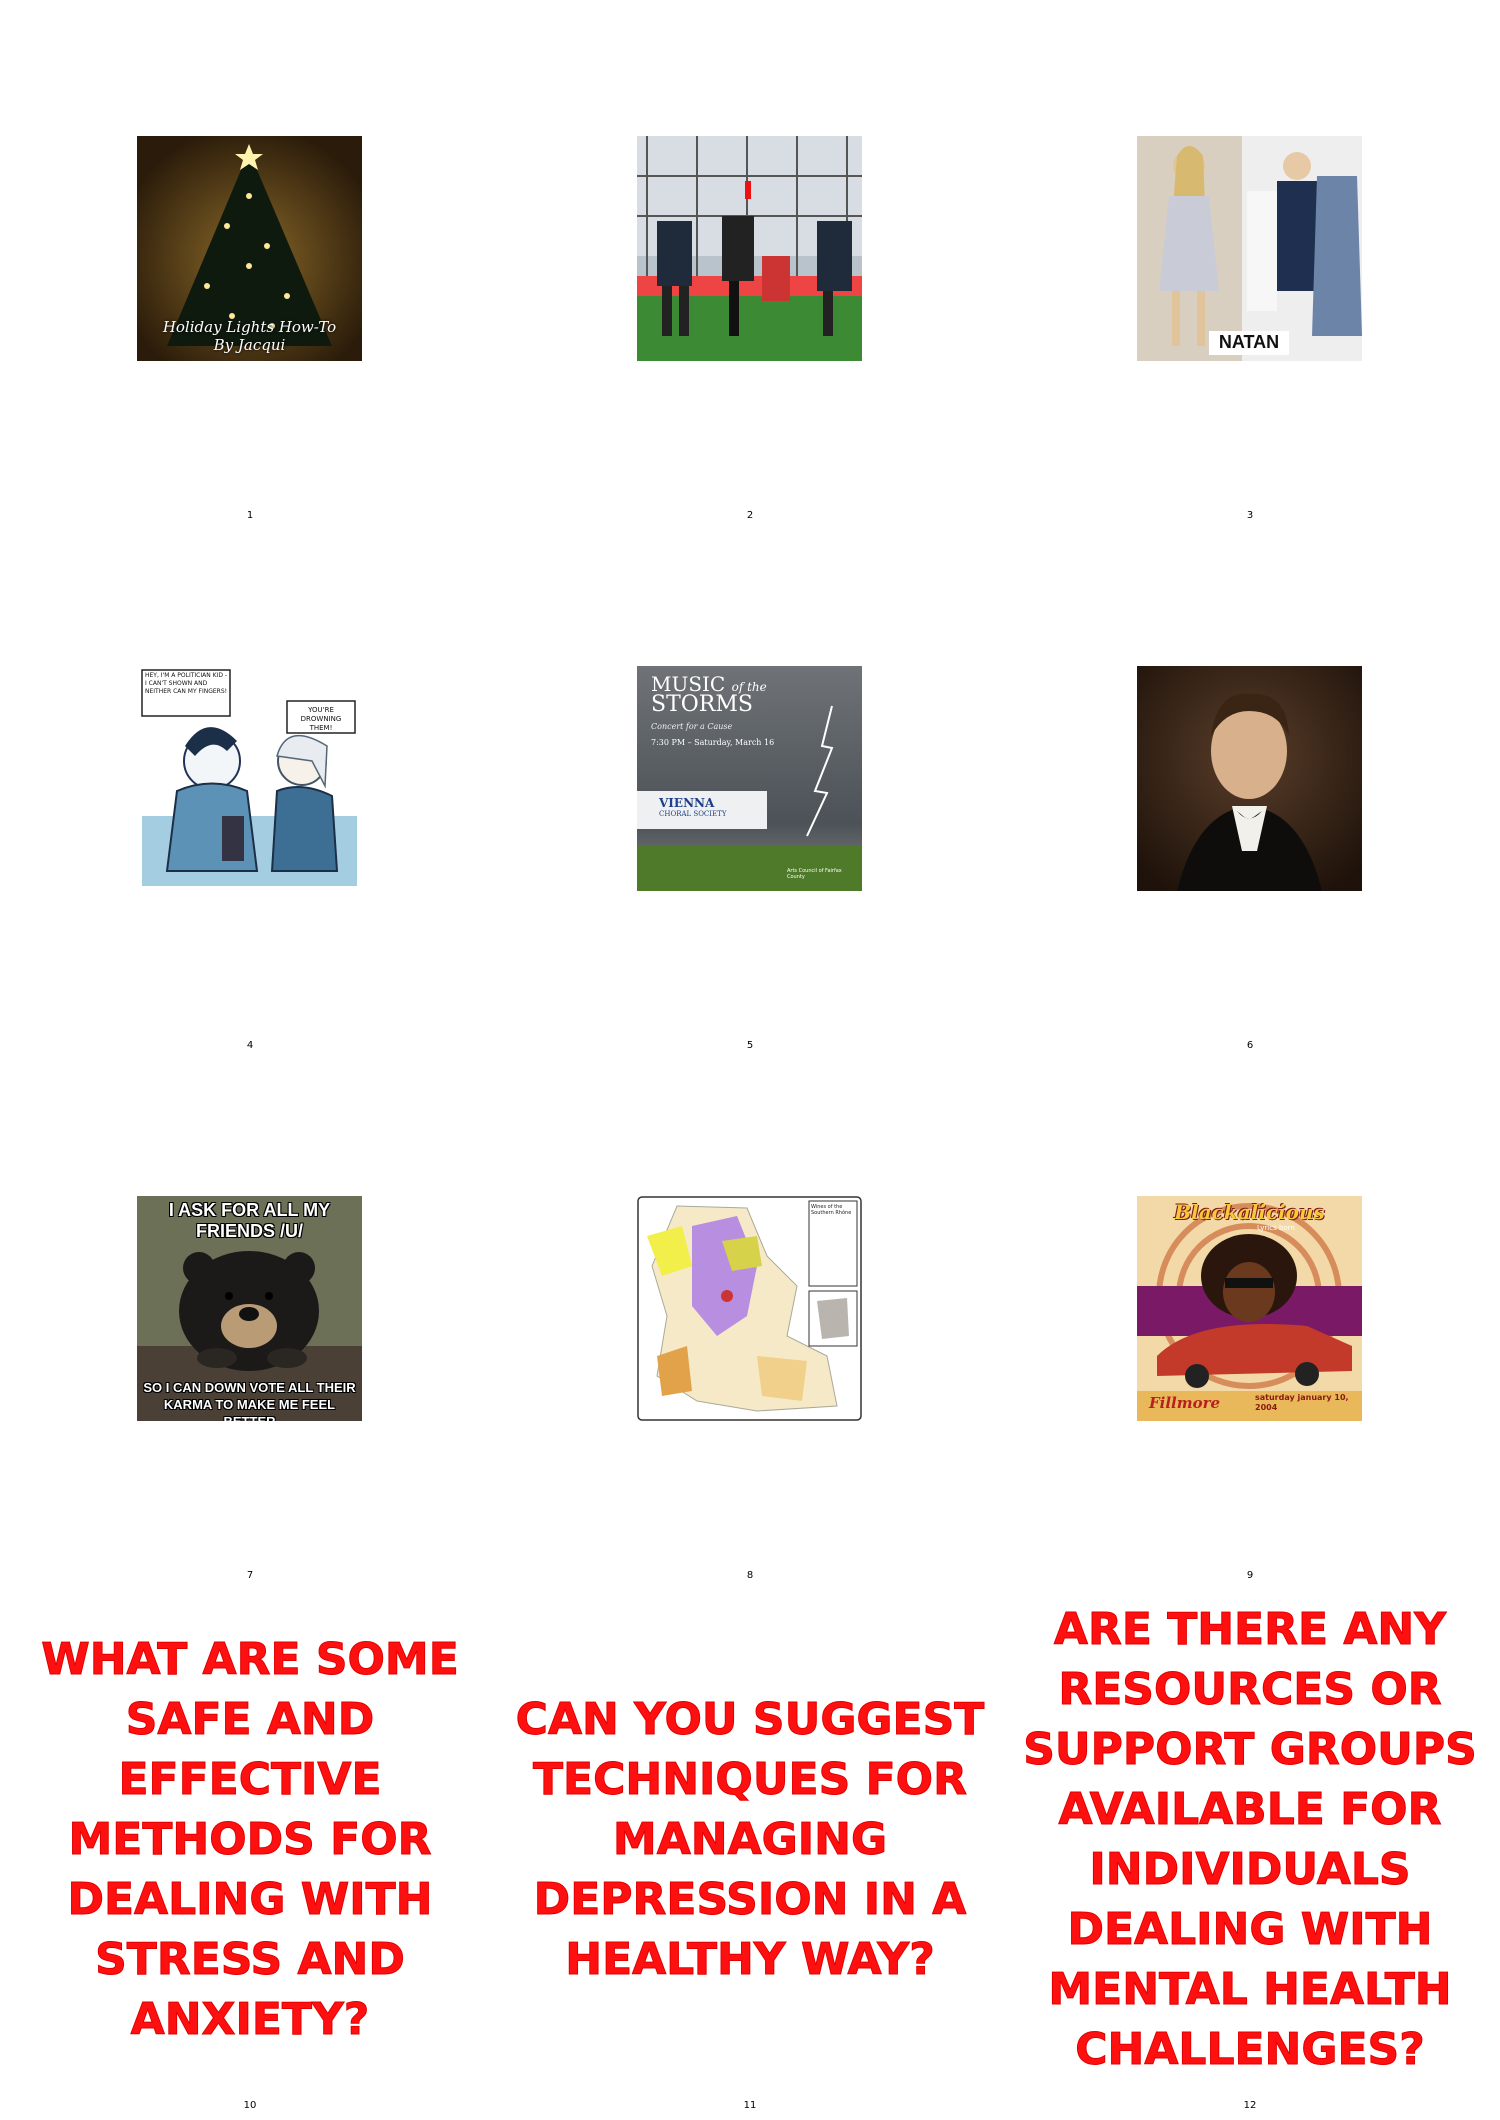 This screenshot has width=1500, height=2120. What do you see at coordinates (702, 704) in the screenshot?
I see `poster-title-storms: STORMS` at bounding box center [702, 704].